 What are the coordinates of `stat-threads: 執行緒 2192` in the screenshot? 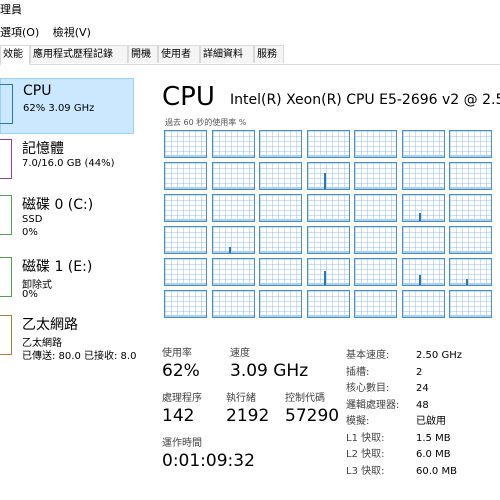 It's located at (247, 407).